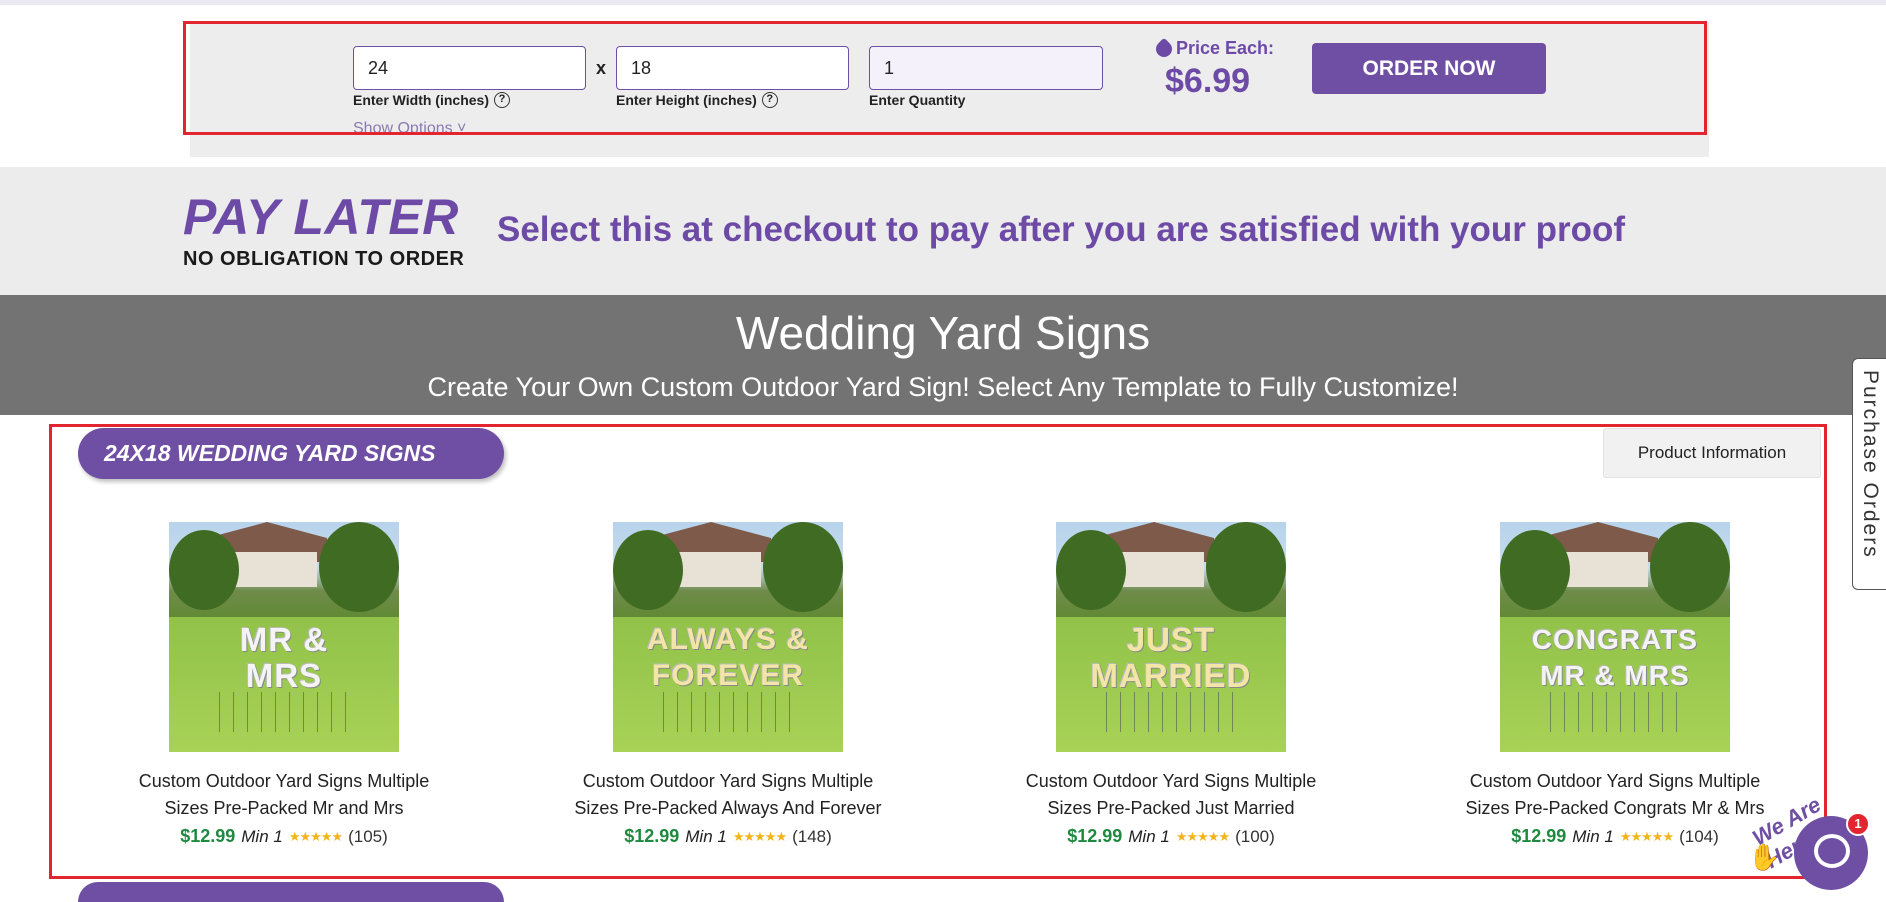 This screenshot has width=1886, height=902. Describe the element at coordinates (1255, 837) in the screenshot. I see `review-count: (100)` at that location.